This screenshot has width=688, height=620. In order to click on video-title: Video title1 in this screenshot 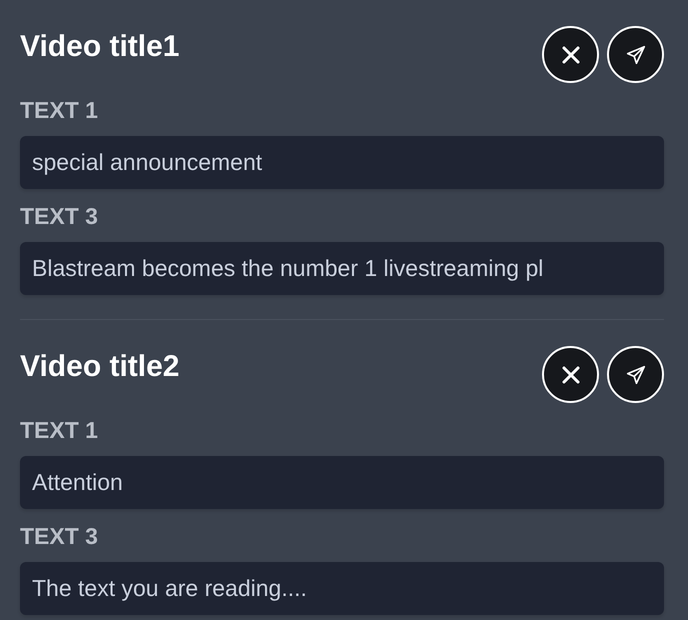, I will do `click(100, 47)`.